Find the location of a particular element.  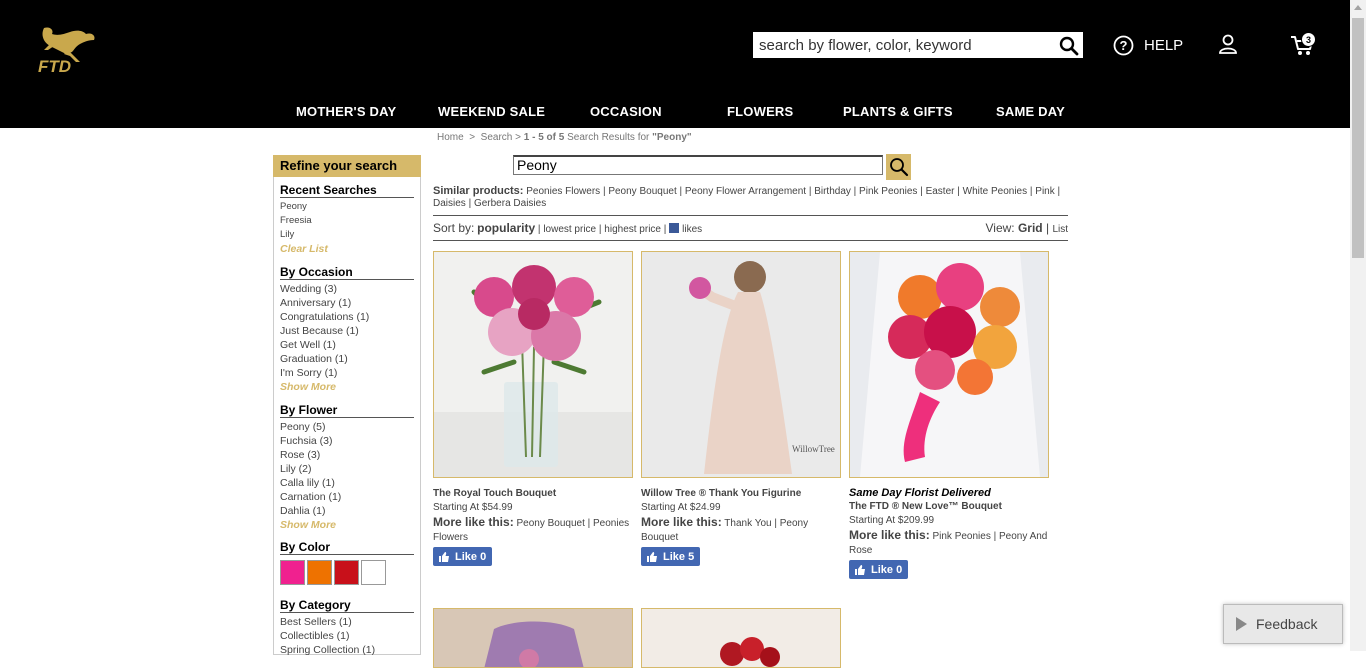

facet-option: Congratulations (1) is located at coordinates (347, 317).